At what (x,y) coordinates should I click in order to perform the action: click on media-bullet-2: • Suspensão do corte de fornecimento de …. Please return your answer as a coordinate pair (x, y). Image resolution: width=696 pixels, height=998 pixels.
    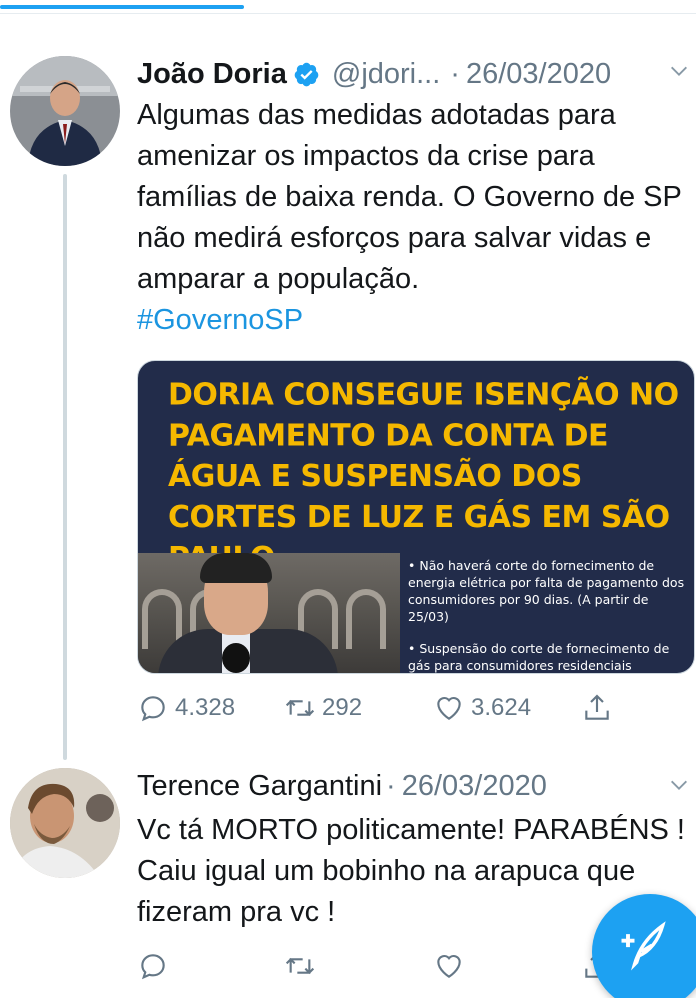
    Looking at the image, I should click on (539, 657).